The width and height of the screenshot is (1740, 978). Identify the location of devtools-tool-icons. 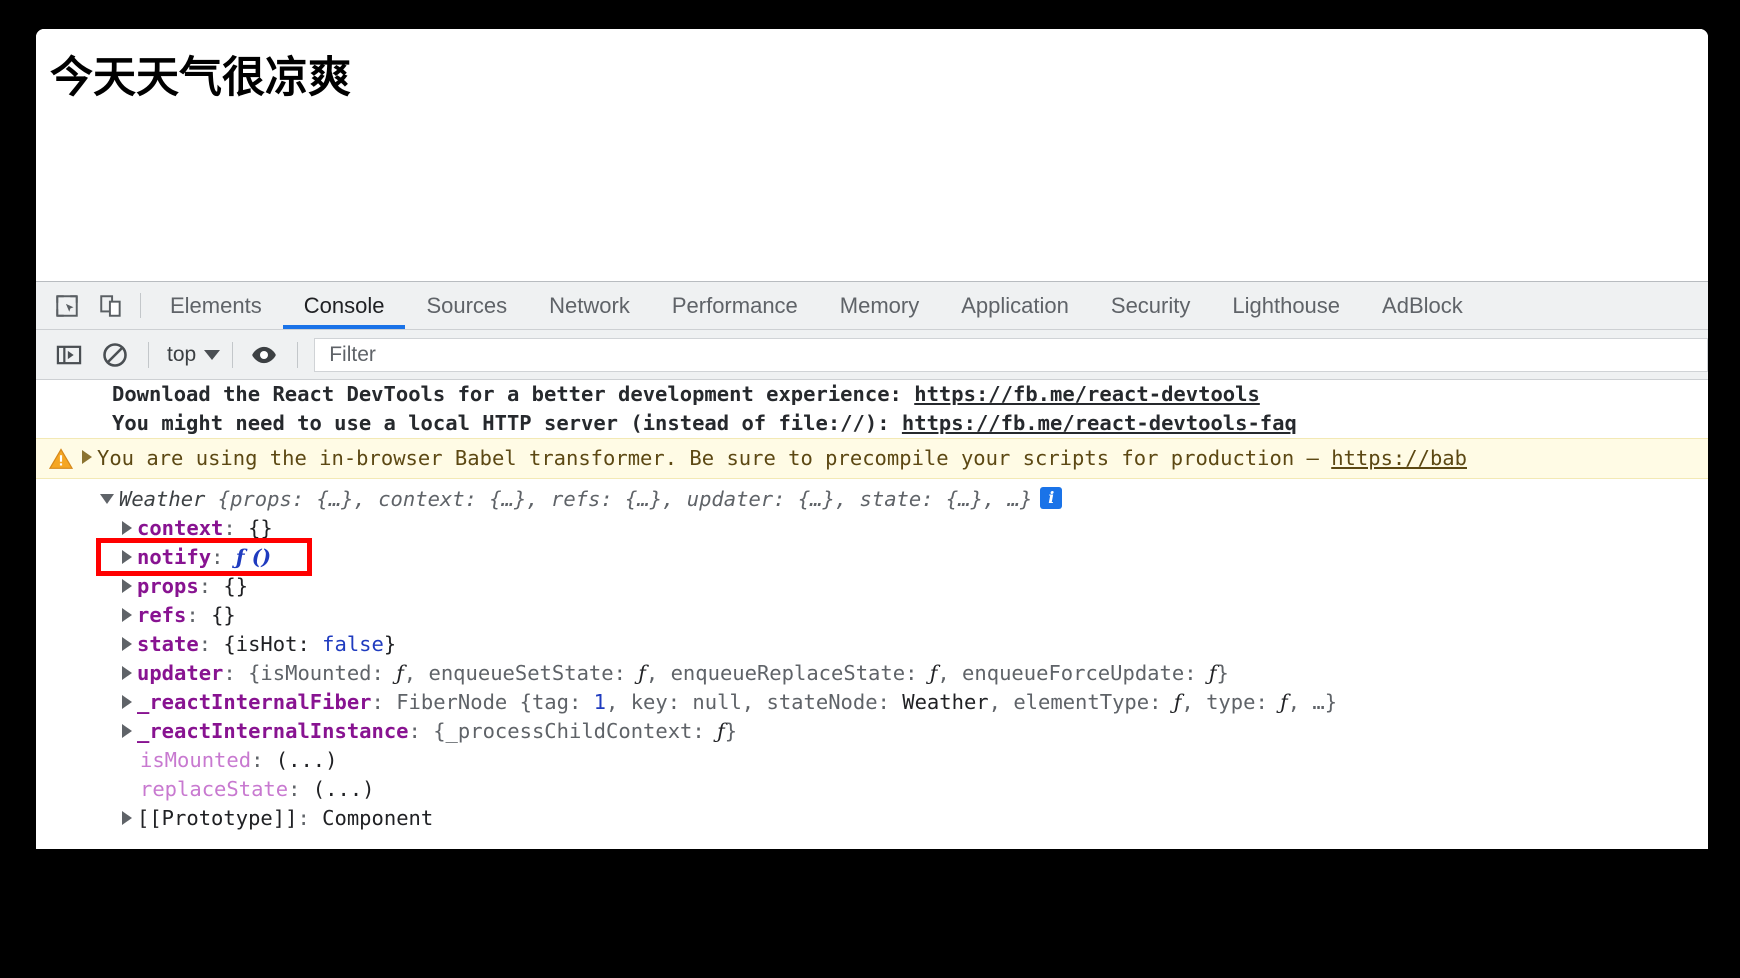
(86, 305).